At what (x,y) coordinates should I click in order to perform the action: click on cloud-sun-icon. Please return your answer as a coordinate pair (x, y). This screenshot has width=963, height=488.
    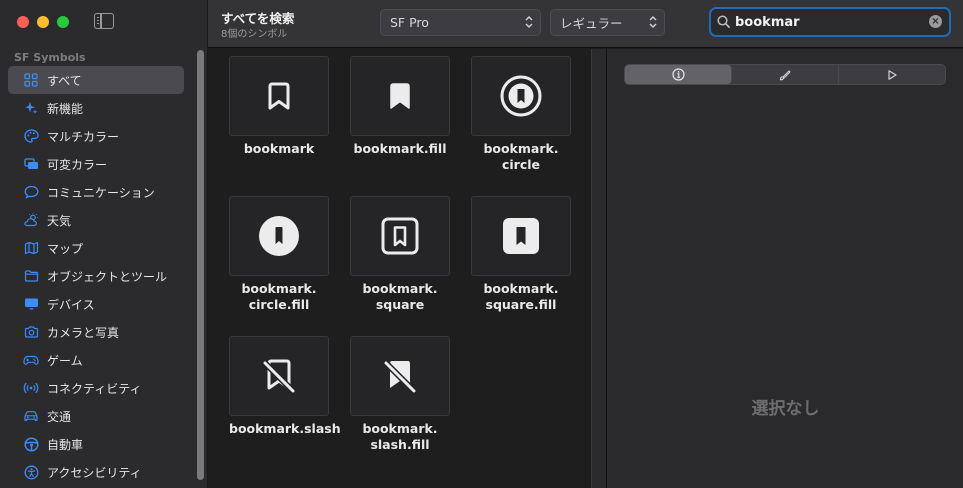
    Looking at the image, I should click on (31, 220).